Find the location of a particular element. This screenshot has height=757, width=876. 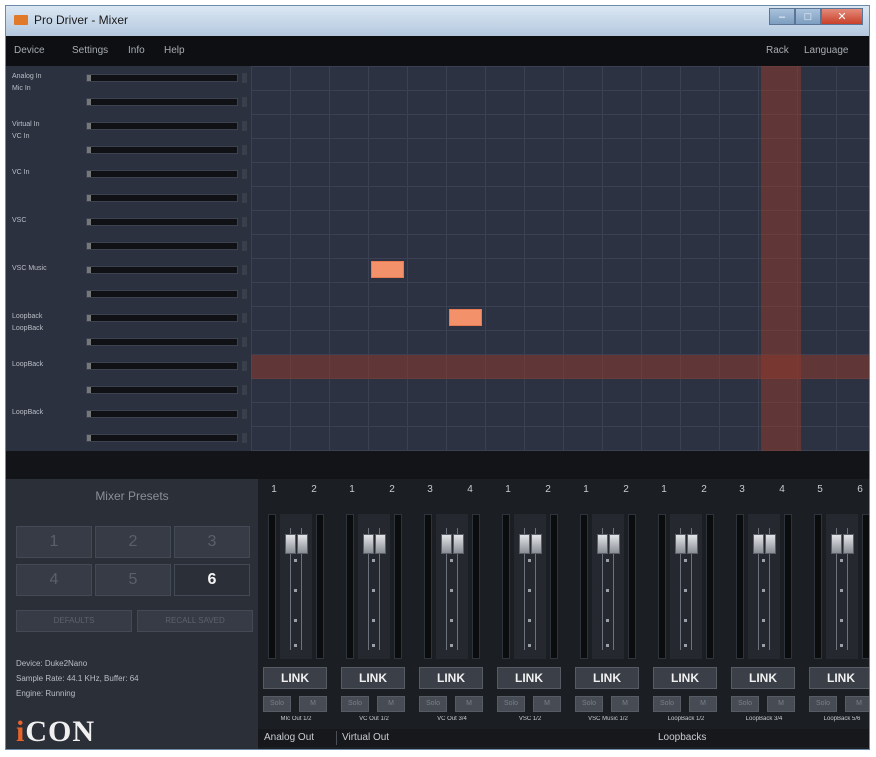

preset-5-button: 5 is located at coordinates (133, 580).